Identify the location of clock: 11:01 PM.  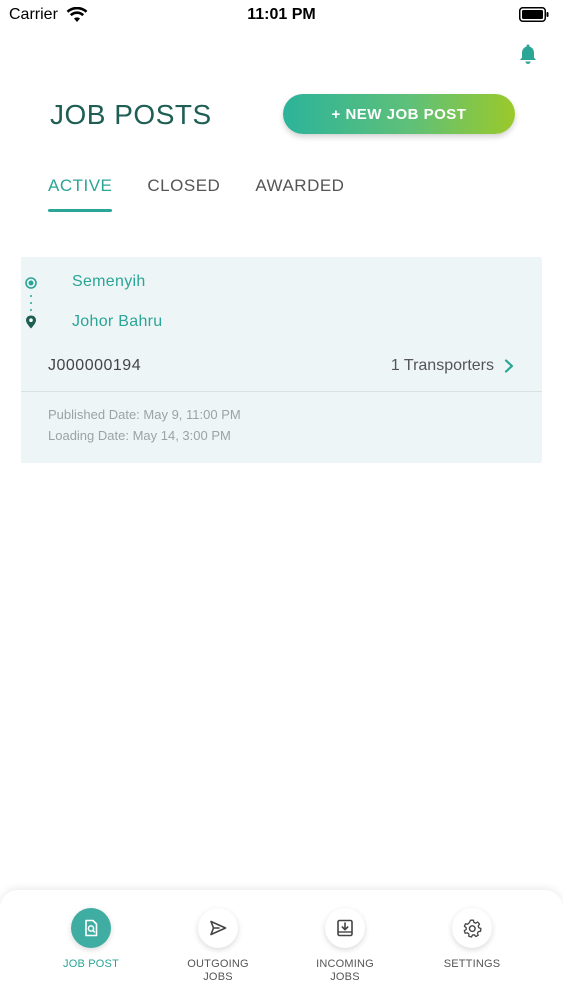
(281, 14).